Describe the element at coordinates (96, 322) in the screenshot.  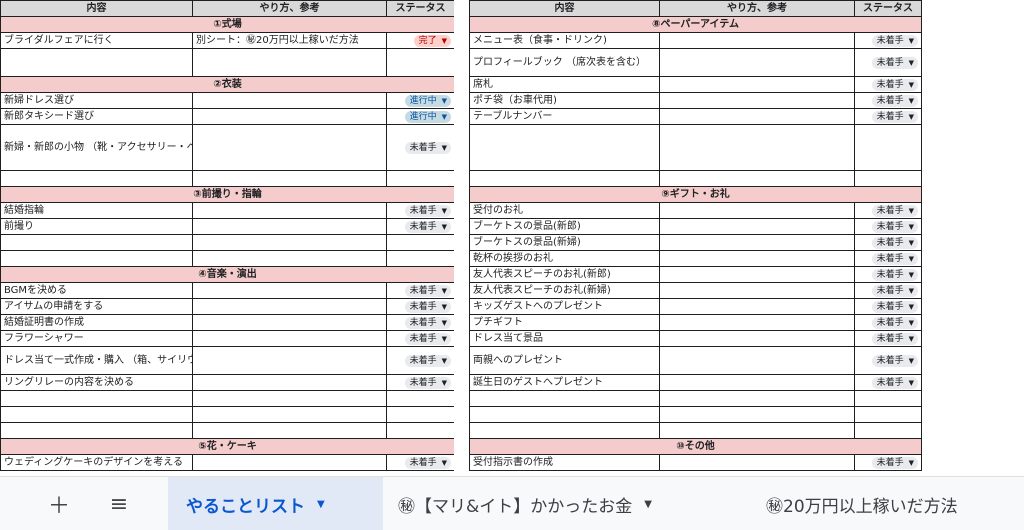
I see `task-cell: 結婚証明書の作成` at that location.